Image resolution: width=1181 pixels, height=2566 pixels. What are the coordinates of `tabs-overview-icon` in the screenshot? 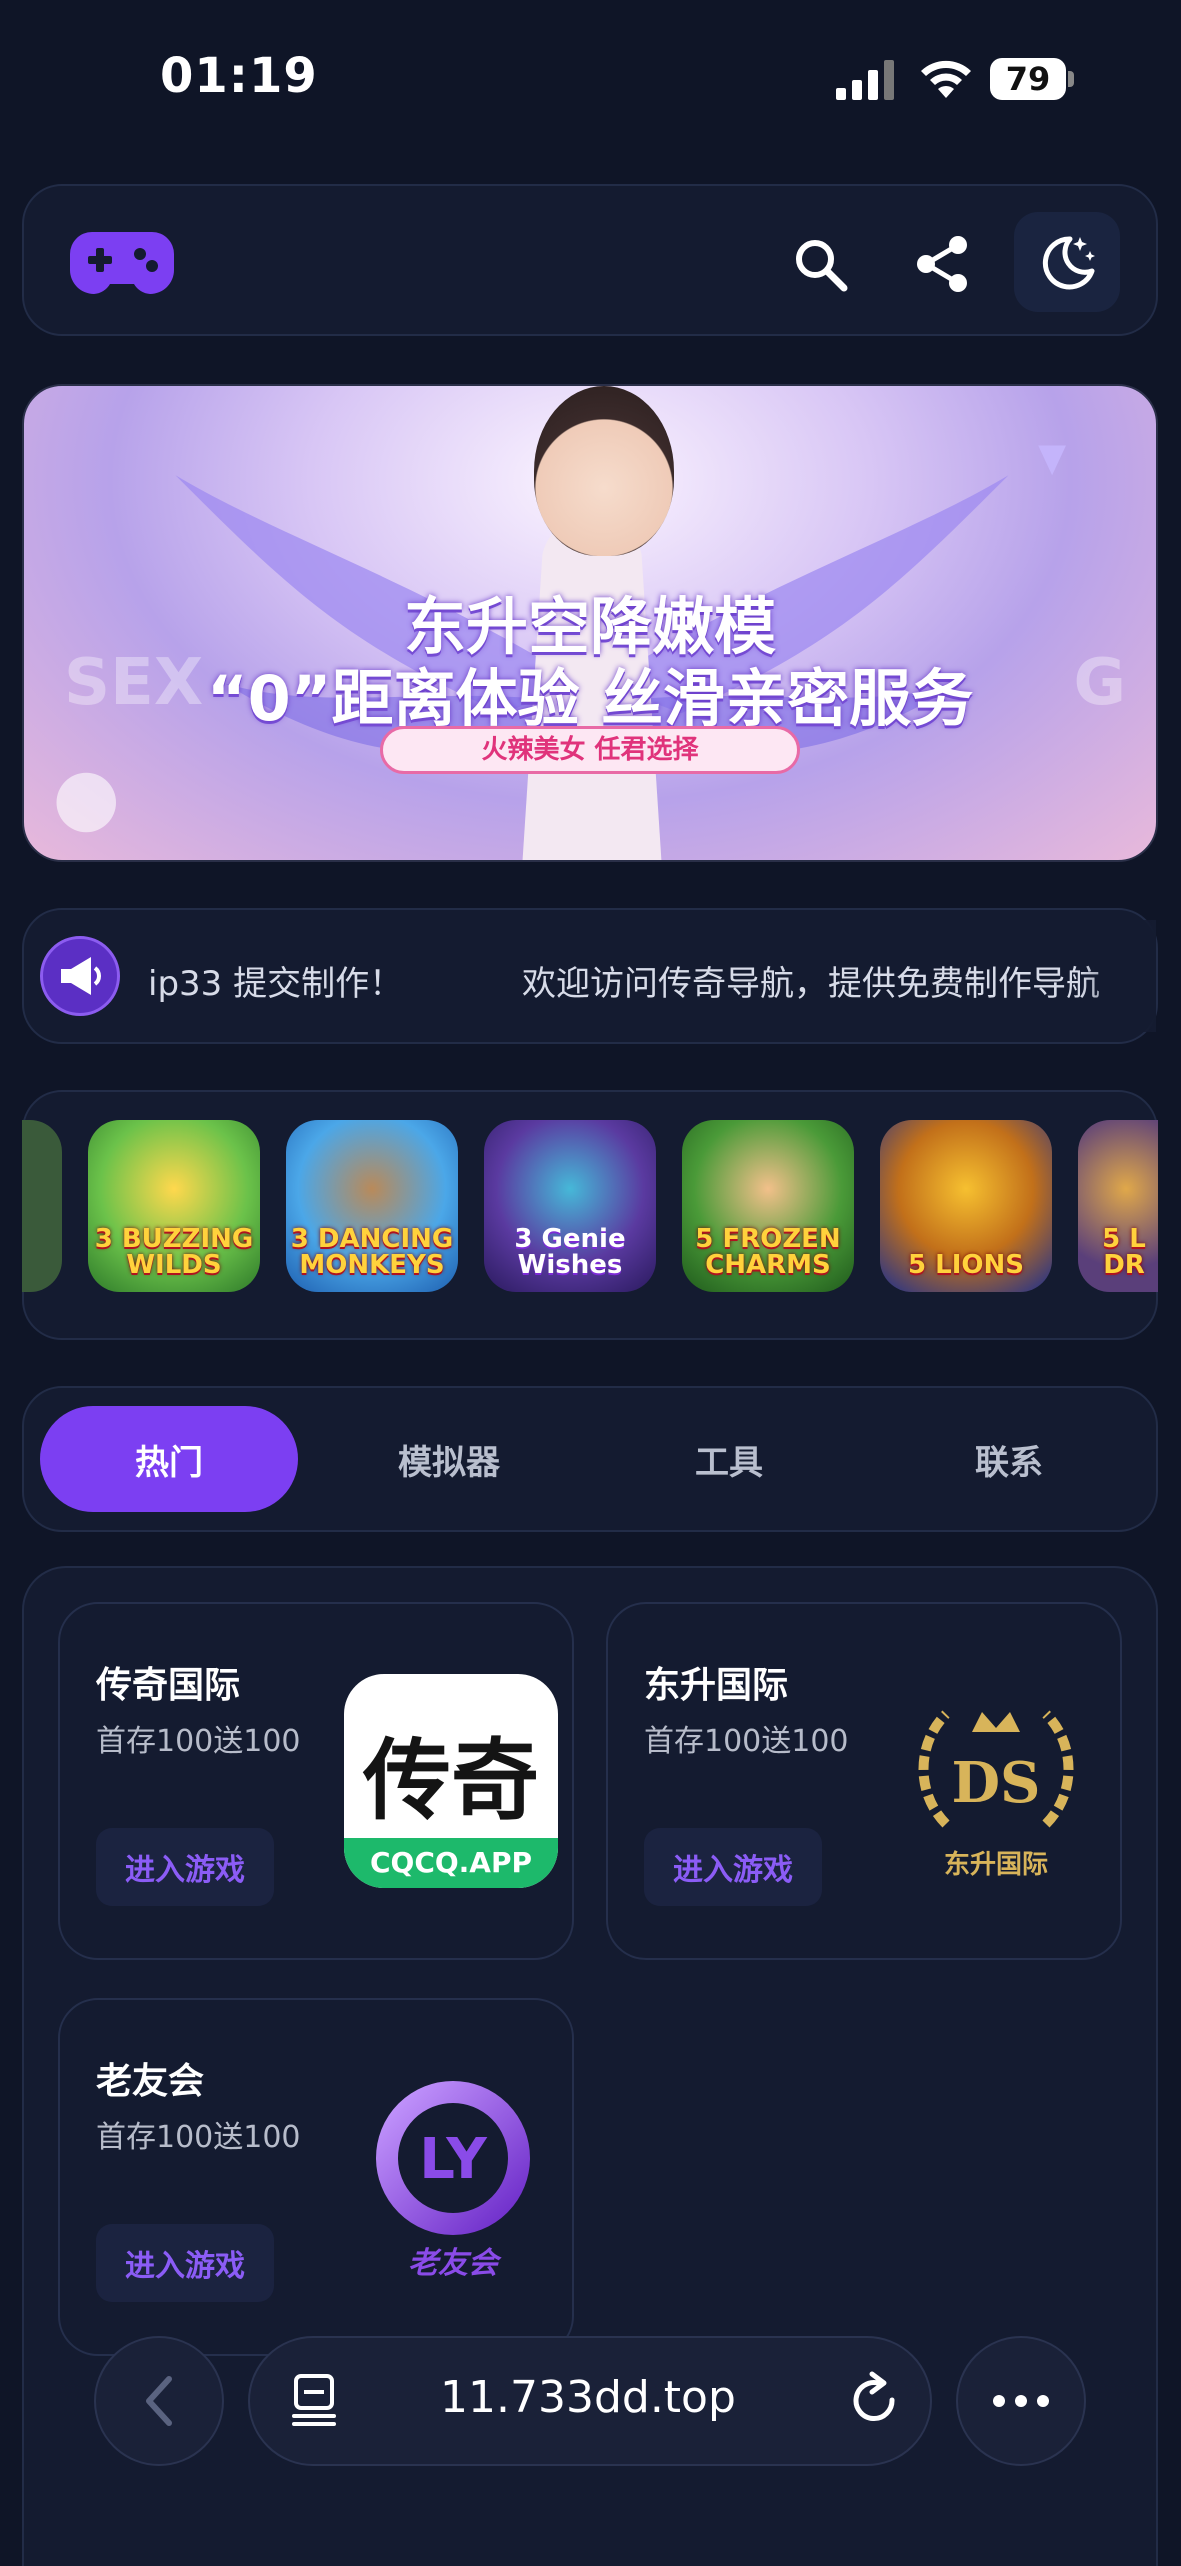 It's located at (314, 2400).